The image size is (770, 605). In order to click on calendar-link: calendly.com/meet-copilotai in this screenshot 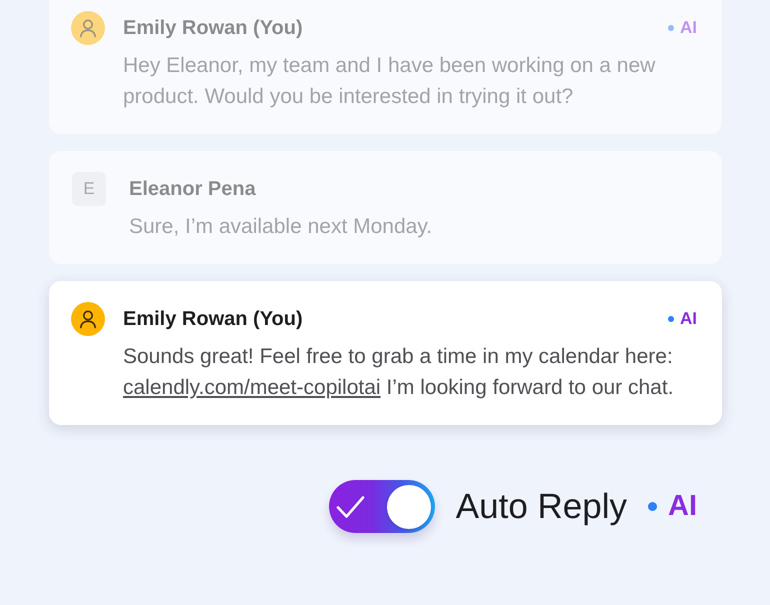, I will do `click(252, 387)`.